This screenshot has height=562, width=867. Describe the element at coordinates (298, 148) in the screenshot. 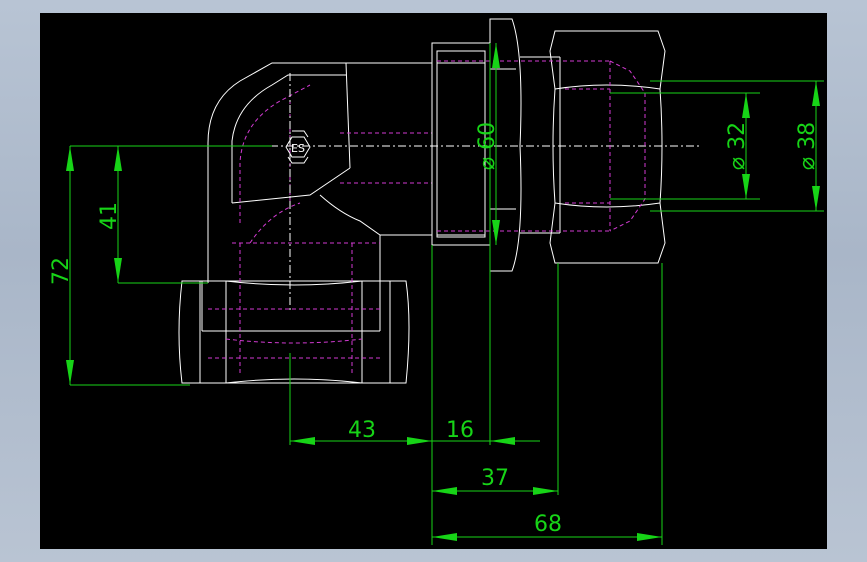

I see `symbol-label: ES` at that location.